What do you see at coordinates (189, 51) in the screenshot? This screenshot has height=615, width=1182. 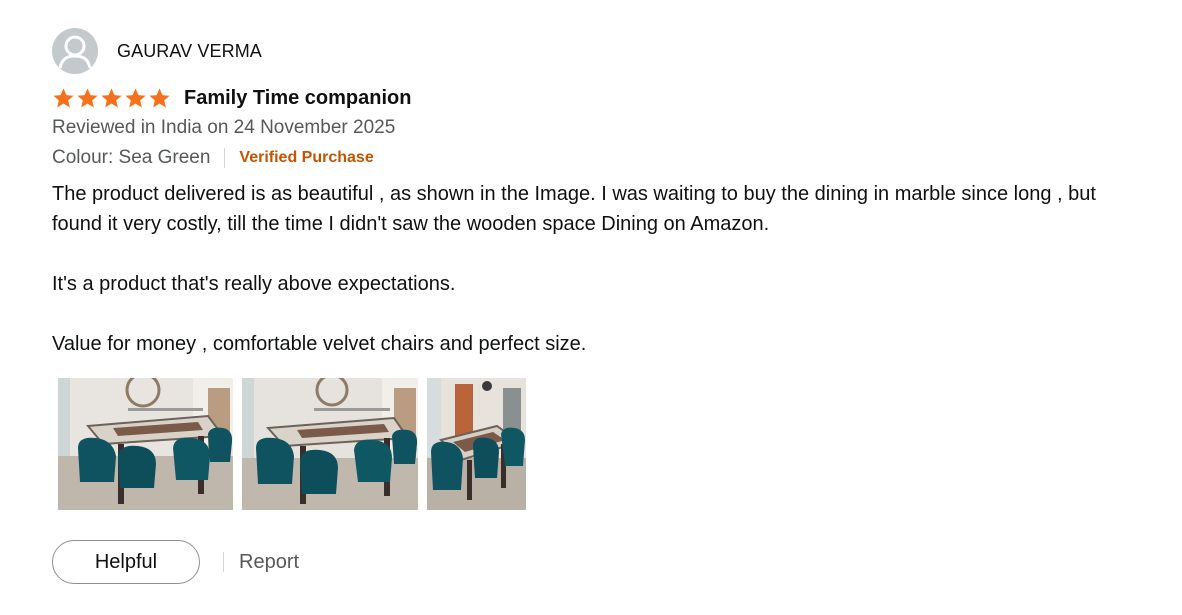 I see `reviewer-name: GAURAV VERMA` at bounding box center [189, 51].